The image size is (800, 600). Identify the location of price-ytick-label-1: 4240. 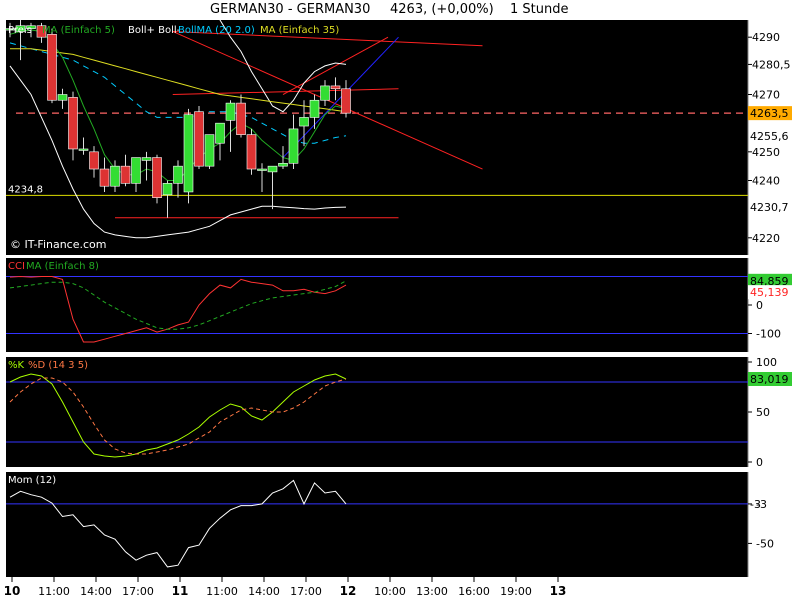
(766, 180).